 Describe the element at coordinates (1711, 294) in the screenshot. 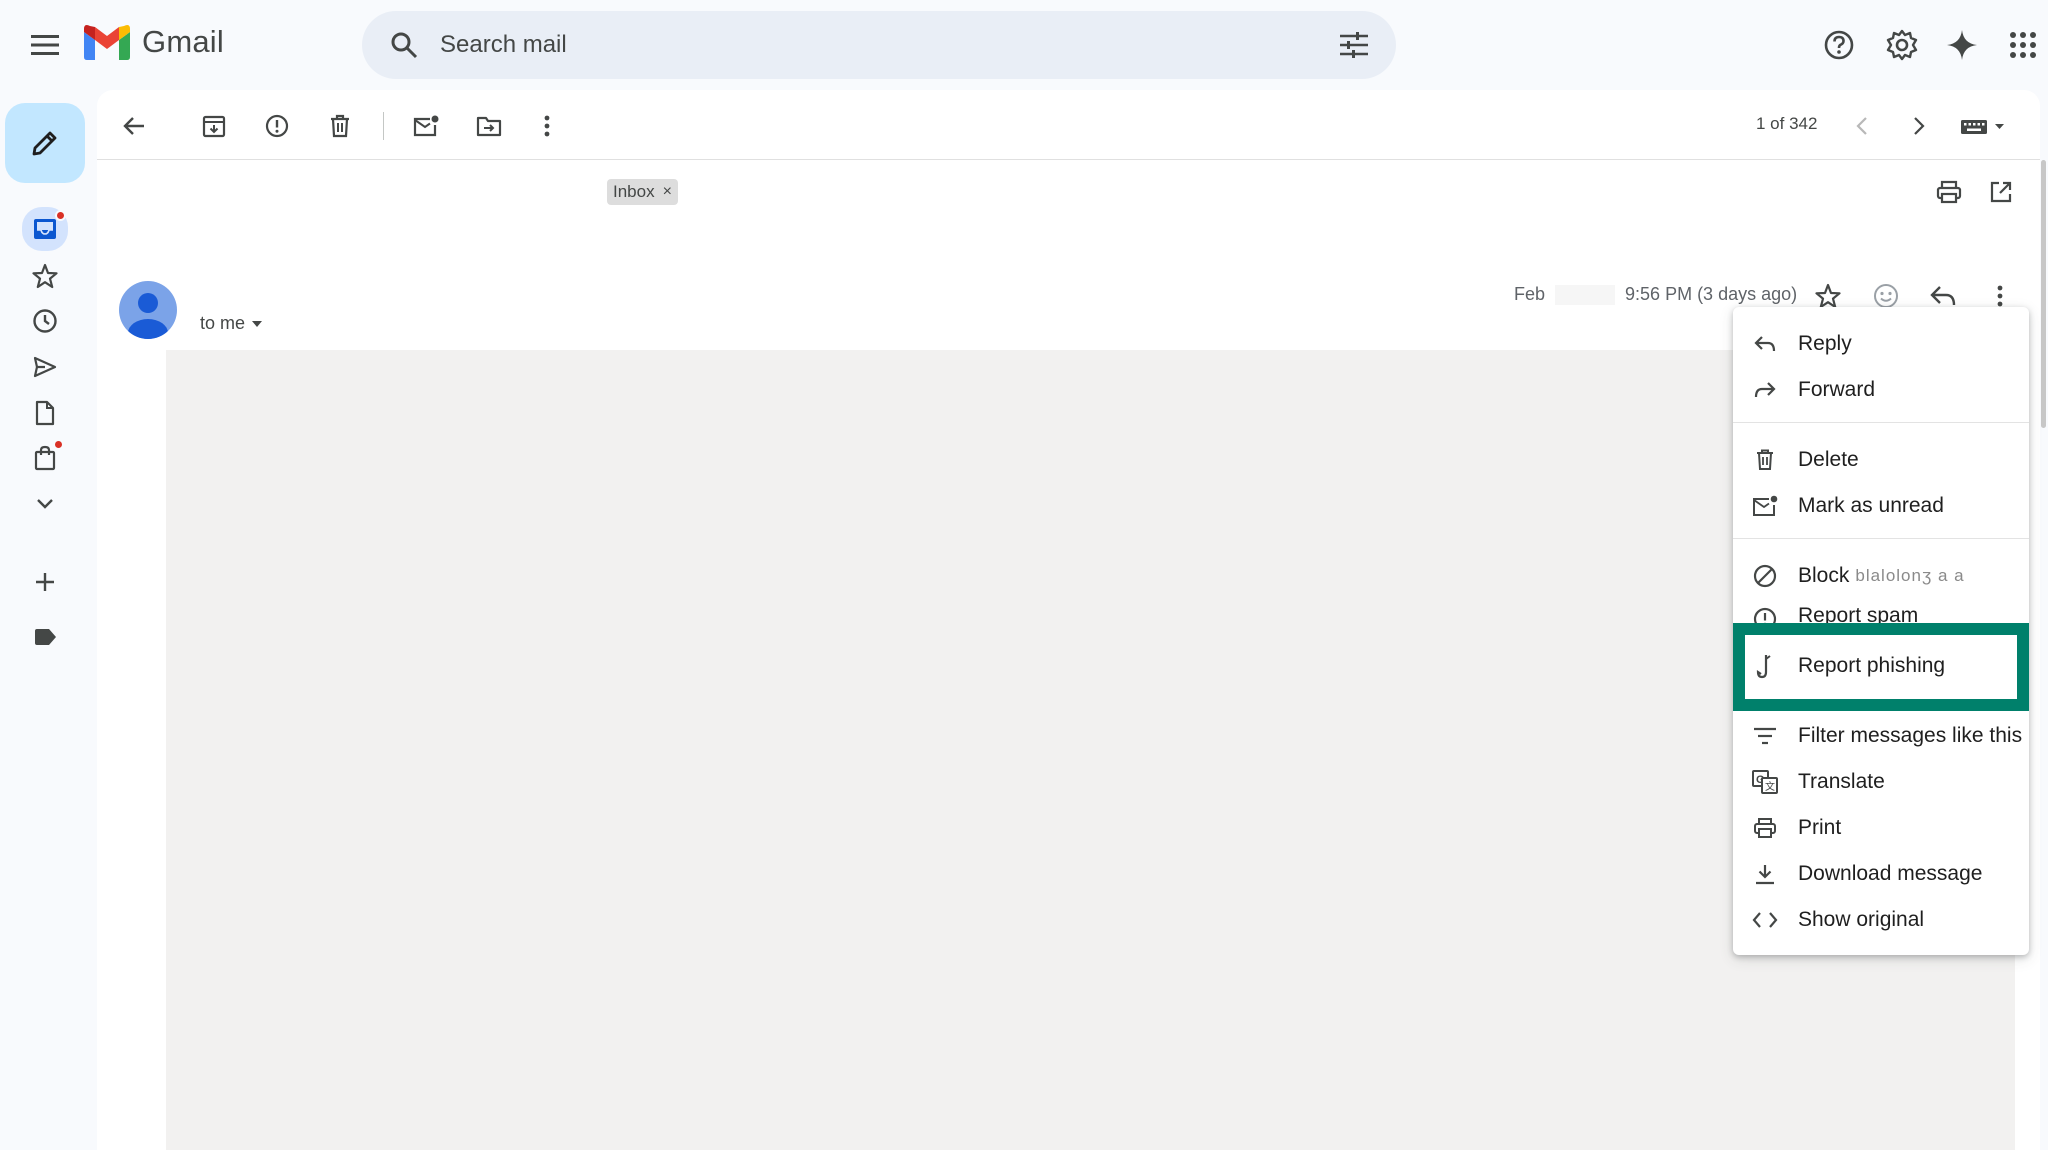

I see `date-time: 9:56 PM (3 days ago)` at that location.